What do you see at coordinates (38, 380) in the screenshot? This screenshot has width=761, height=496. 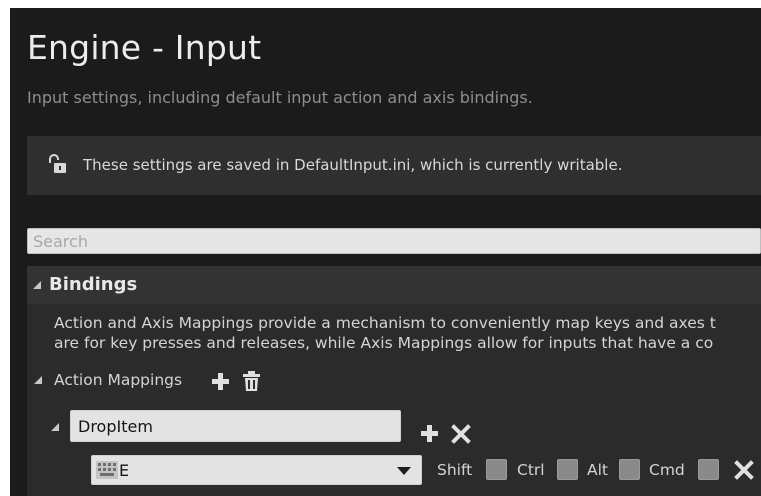 I see `action-mappings-collapse-icon` at bounding box center [38, 380].